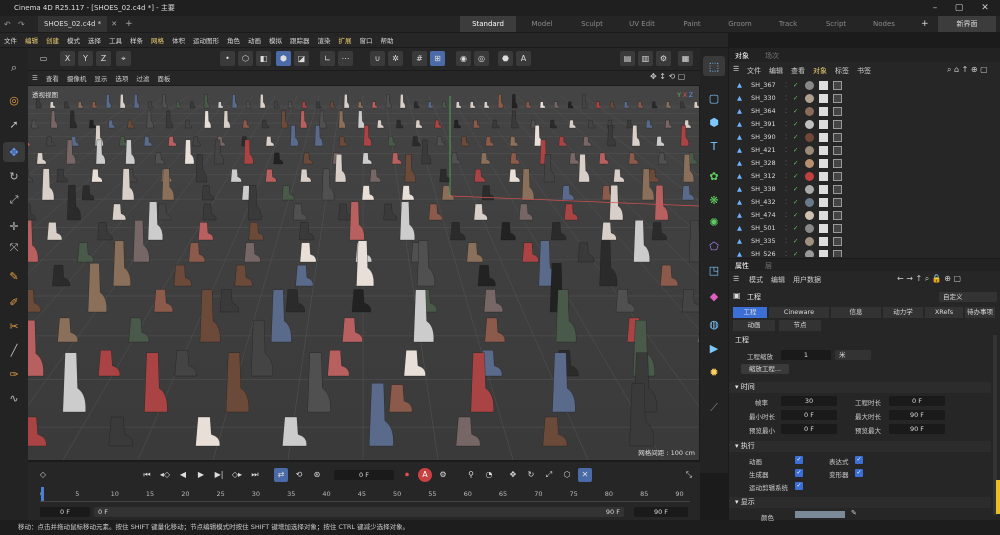 This screenshot has width=1000, height=535. I want to click on add-layout-icon: +, so click(925, 24).